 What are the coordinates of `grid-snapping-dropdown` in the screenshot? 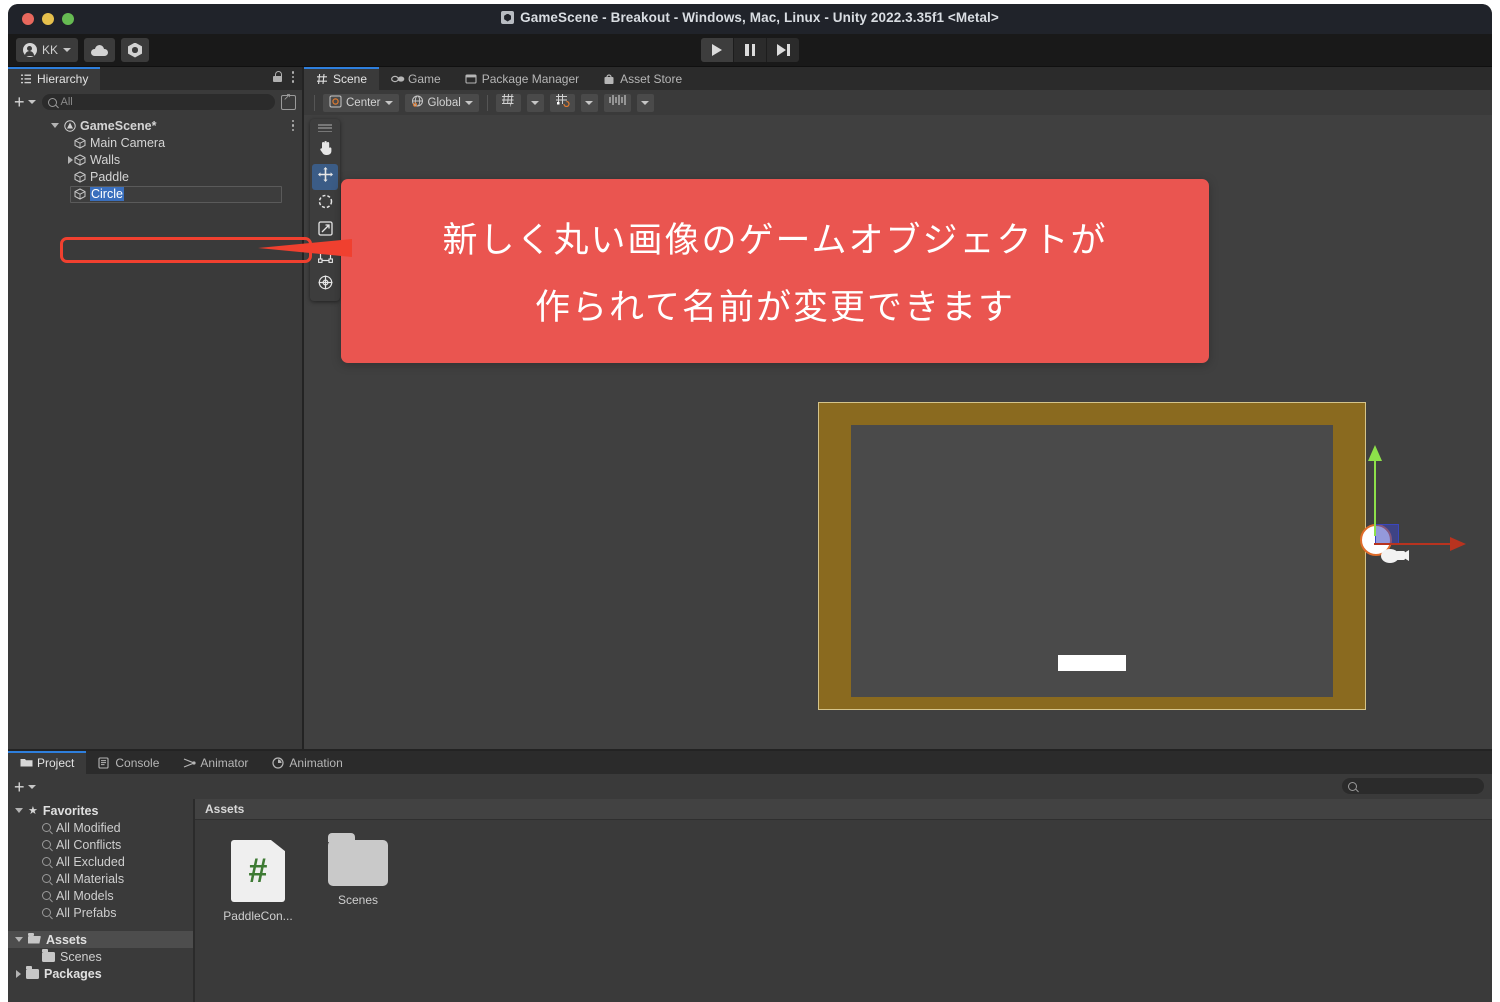 It's located at (589, 102).